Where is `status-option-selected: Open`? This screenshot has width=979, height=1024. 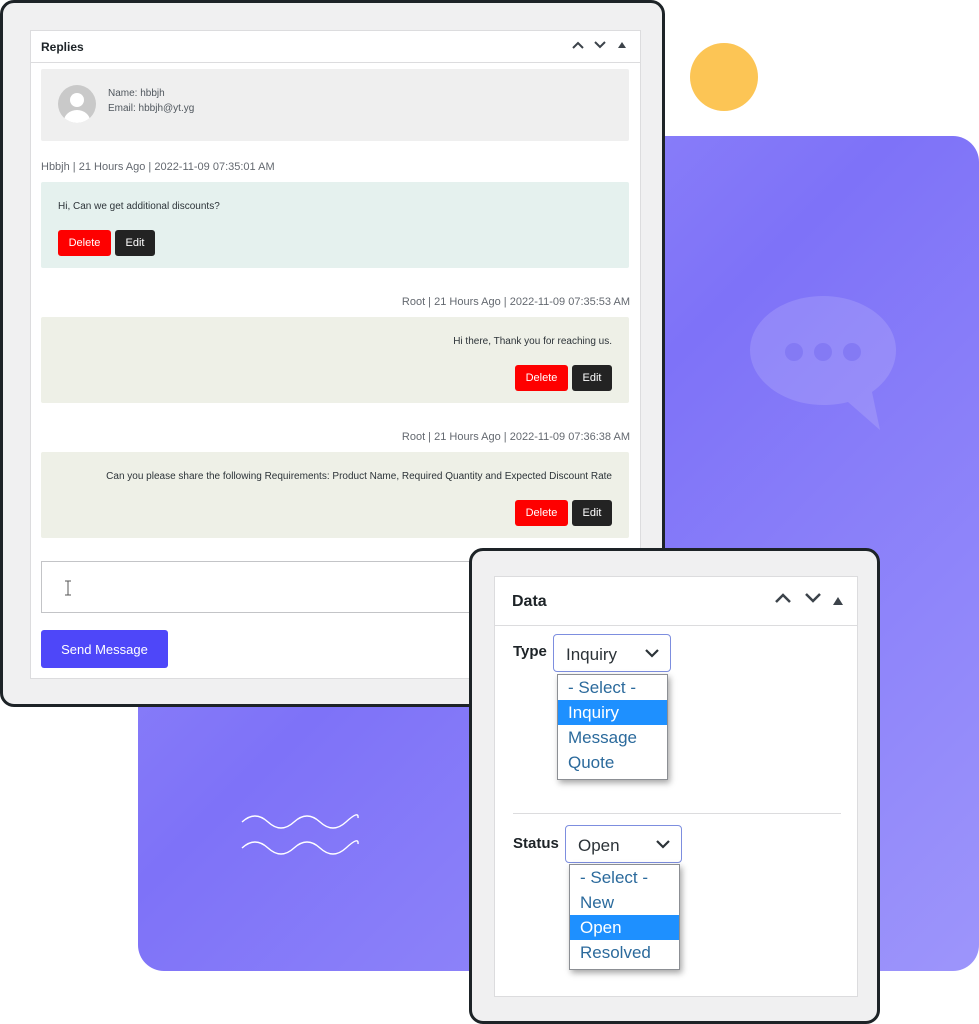 status-option-selected: Open is located at coordinates (624, 927).